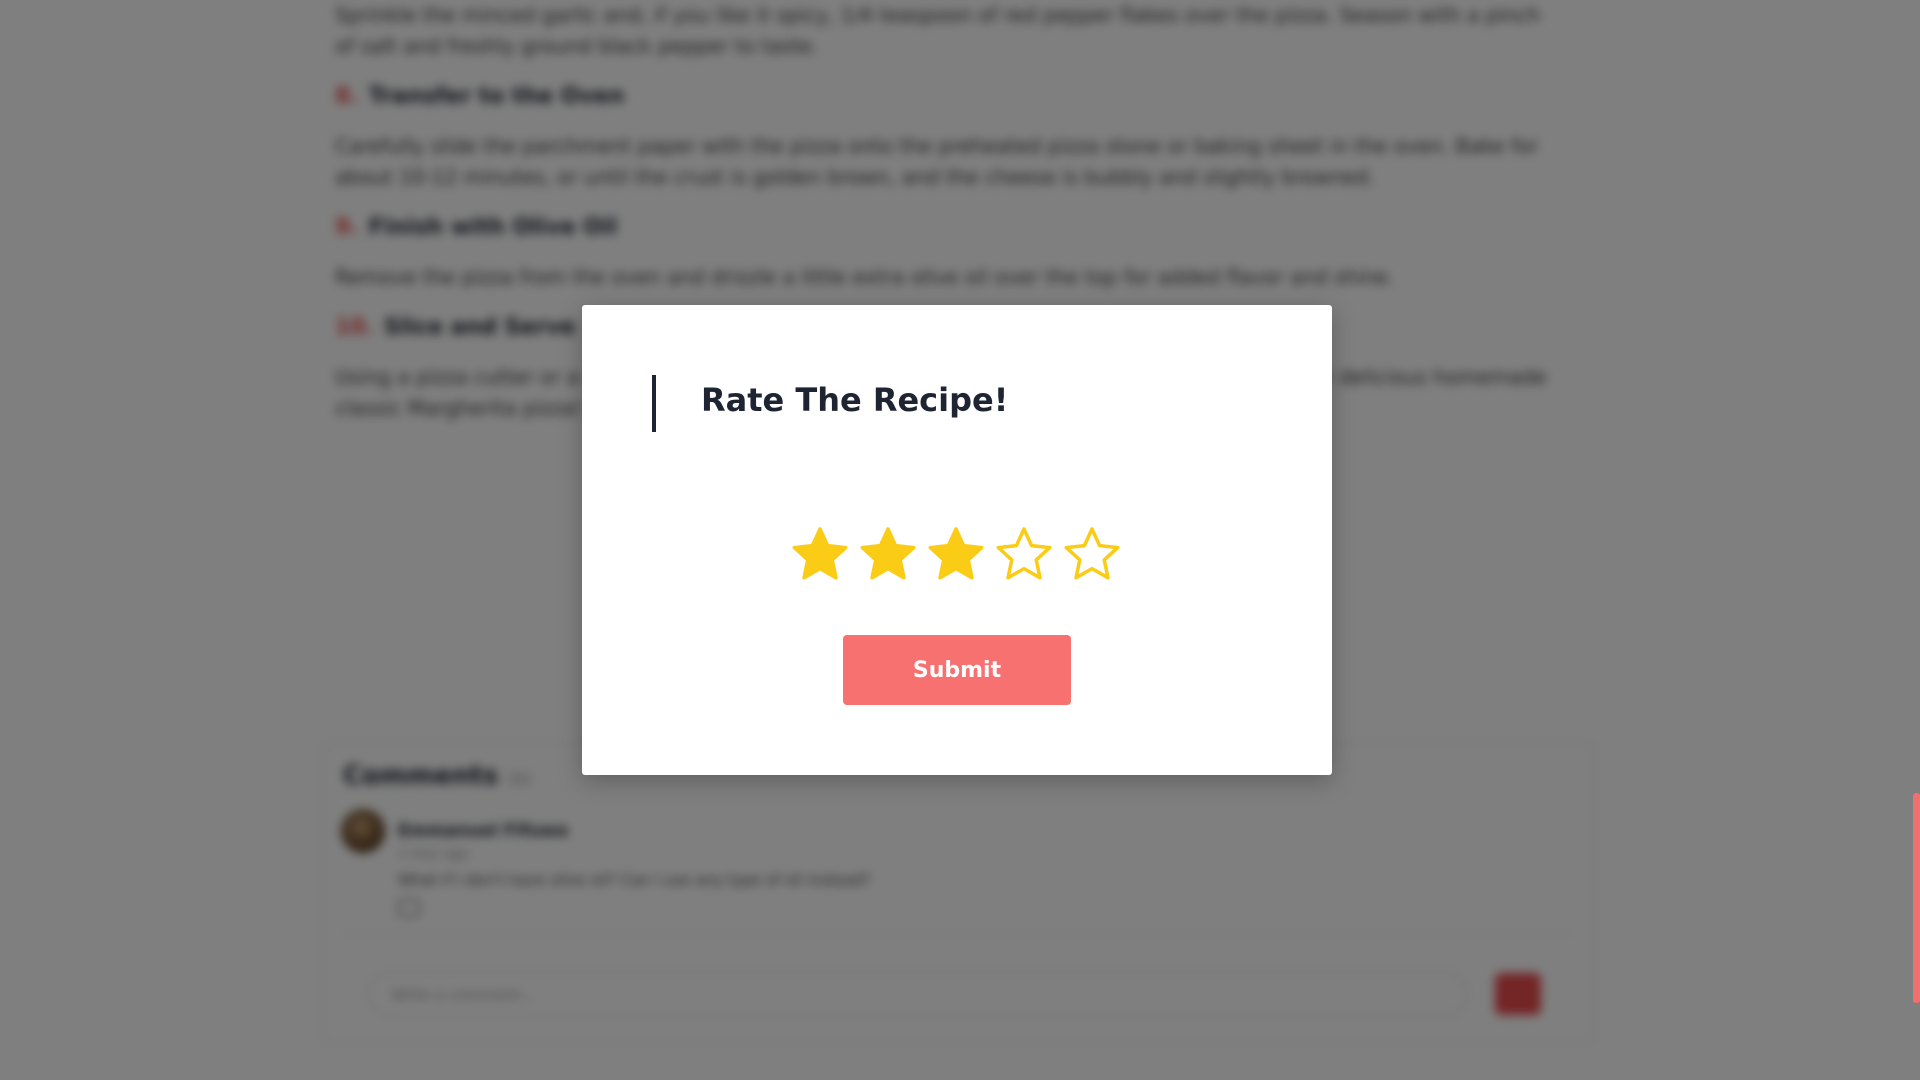 The height and width of the screenshot is (1080, 1920). I want to click on title-accent-bar, so click(654, 403).